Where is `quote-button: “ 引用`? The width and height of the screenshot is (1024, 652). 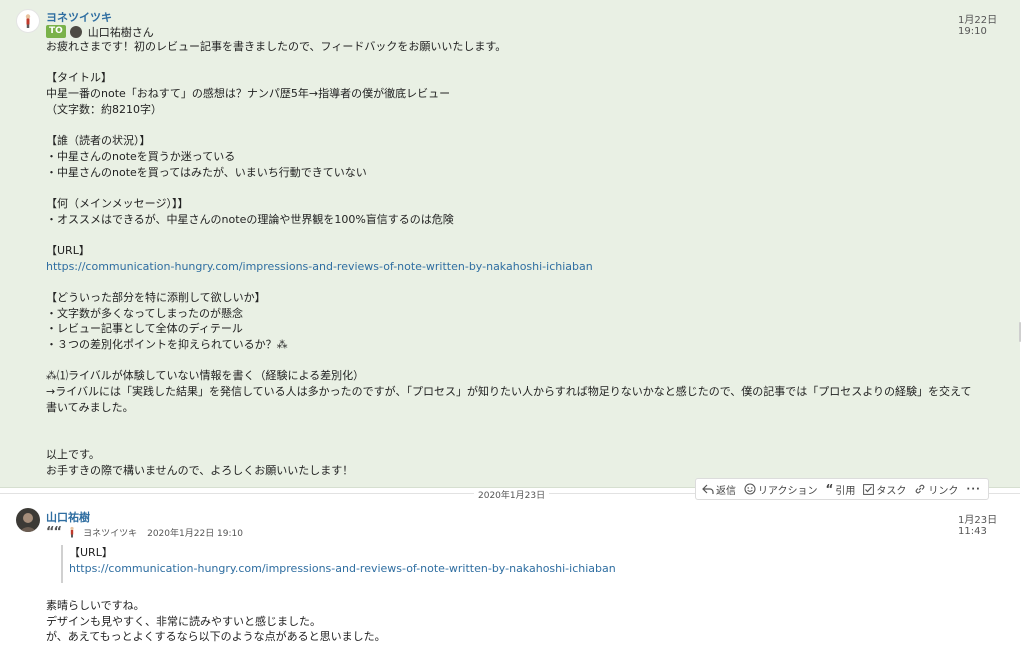
quote-button: “ 引用 is located at coordinates (841, 489).